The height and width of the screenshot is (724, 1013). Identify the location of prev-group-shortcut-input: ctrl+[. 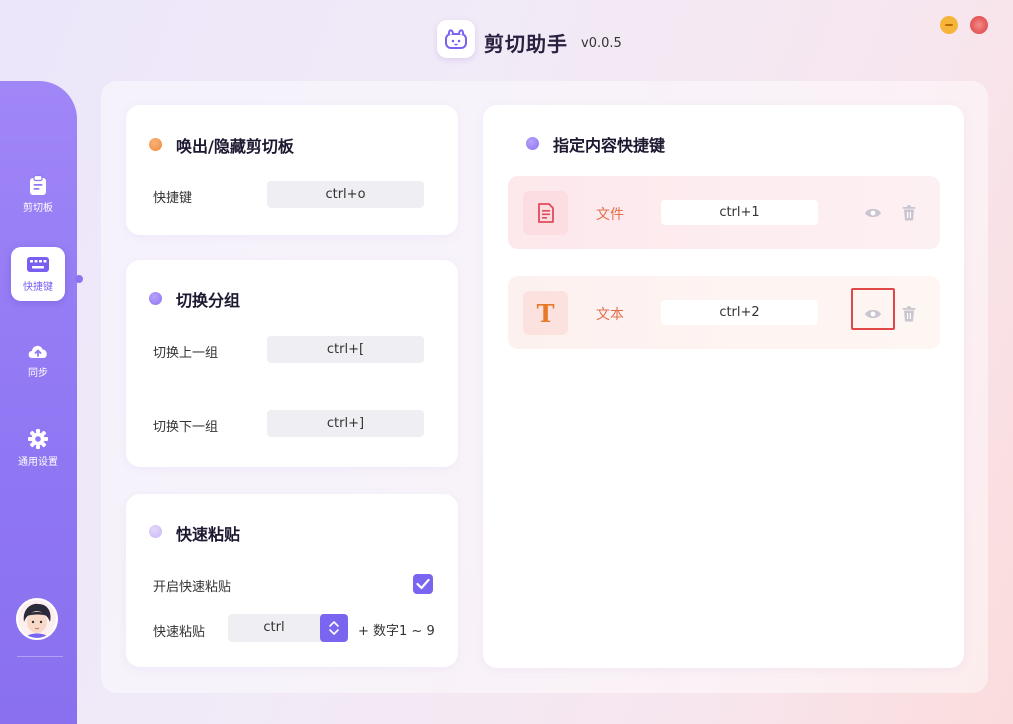
(345, 349).